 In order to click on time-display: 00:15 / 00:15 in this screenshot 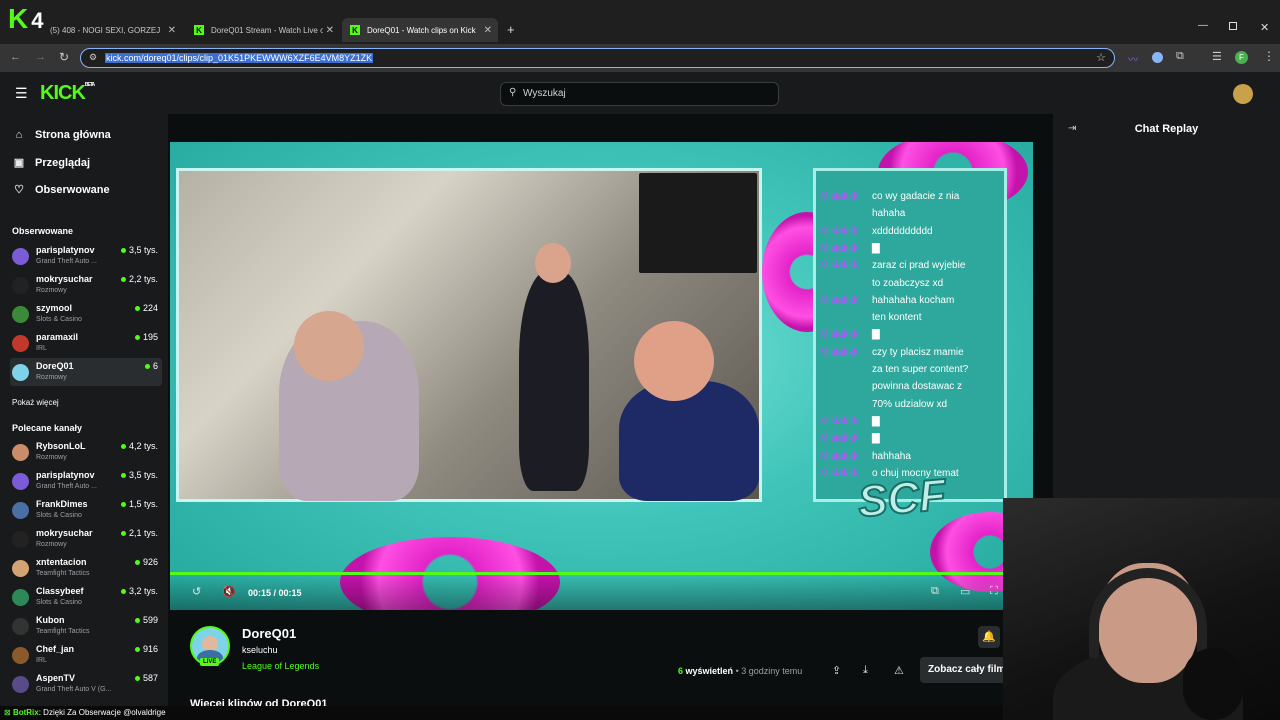, I will do `click(275, 593)`.